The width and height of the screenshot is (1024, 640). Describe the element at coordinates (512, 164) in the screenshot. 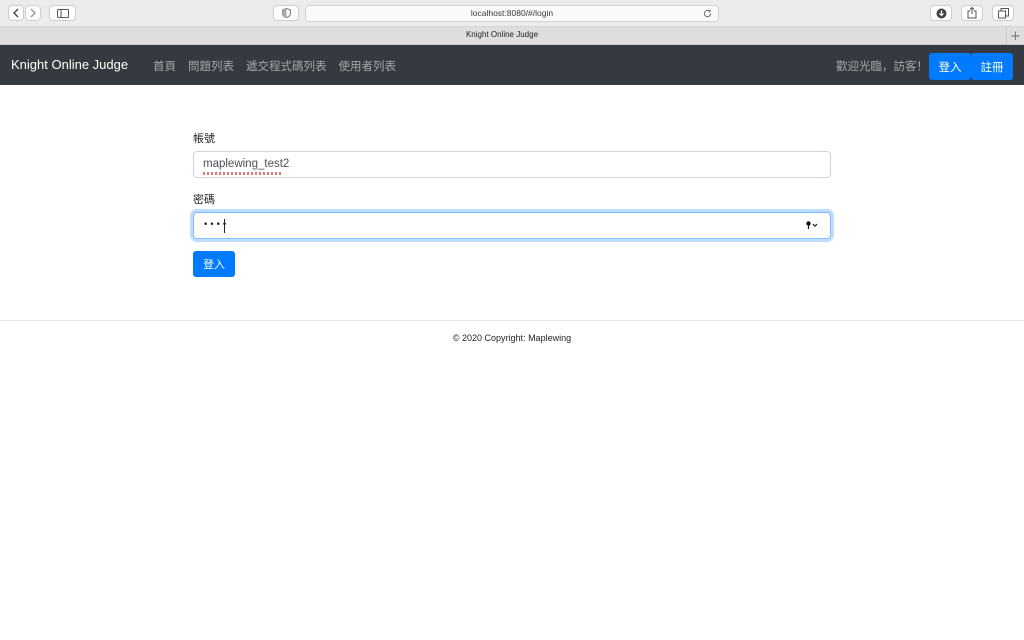

I see `username-input: maplewing_test2` at that location.